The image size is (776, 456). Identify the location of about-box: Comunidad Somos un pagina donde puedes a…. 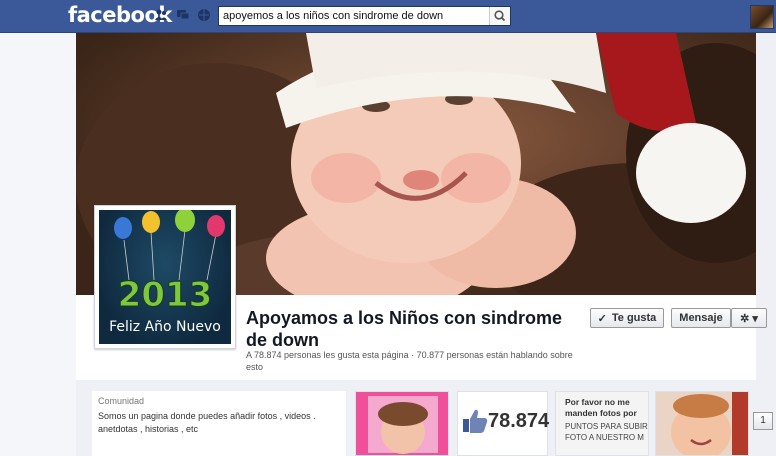
(219, 423).